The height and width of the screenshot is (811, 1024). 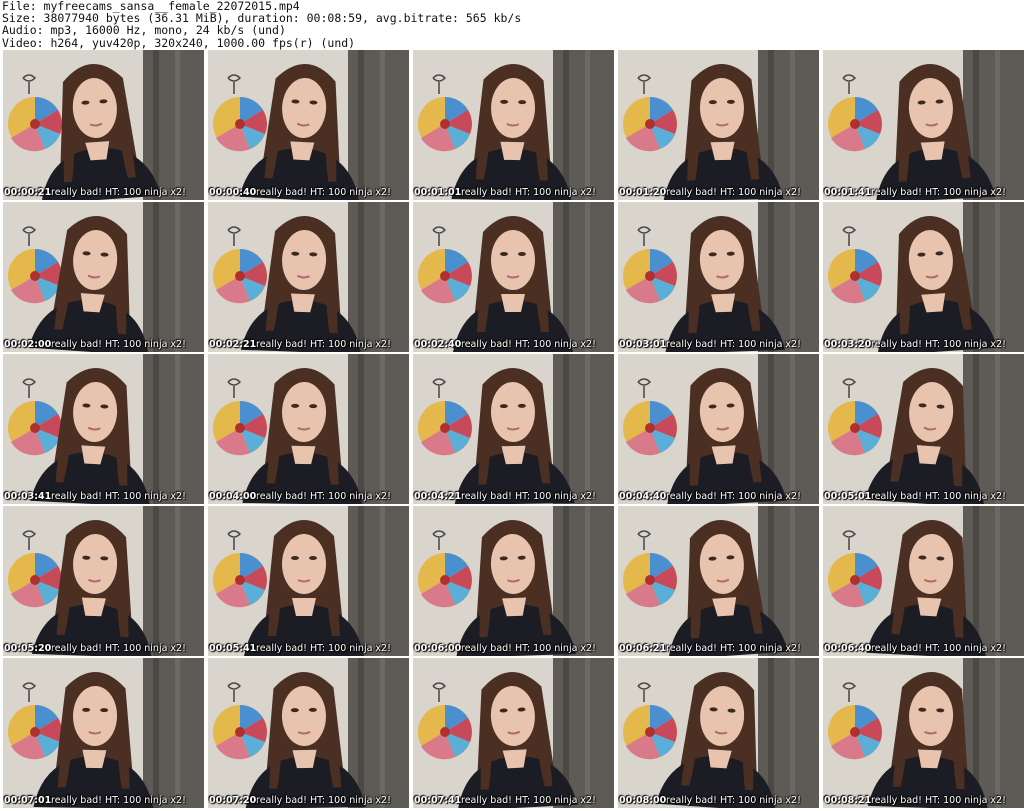 What do you see at coordinates (28, 496) in the screenshot?
I see `timestamp-label: 00:03:41` at bounding box center [28, 496].